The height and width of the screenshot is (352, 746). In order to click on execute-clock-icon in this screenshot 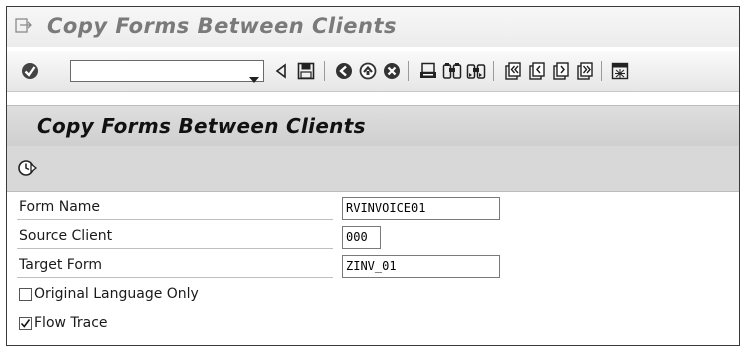, I will do `click(27, 168)`.